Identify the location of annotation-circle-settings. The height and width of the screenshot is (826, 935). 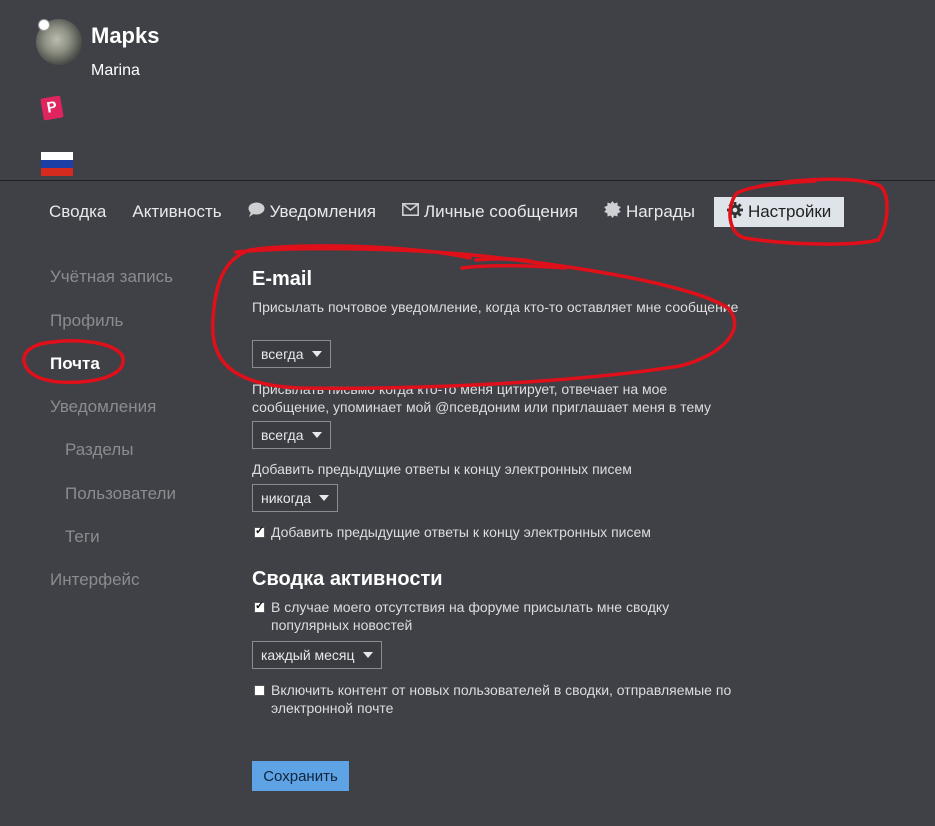
(808, 211).